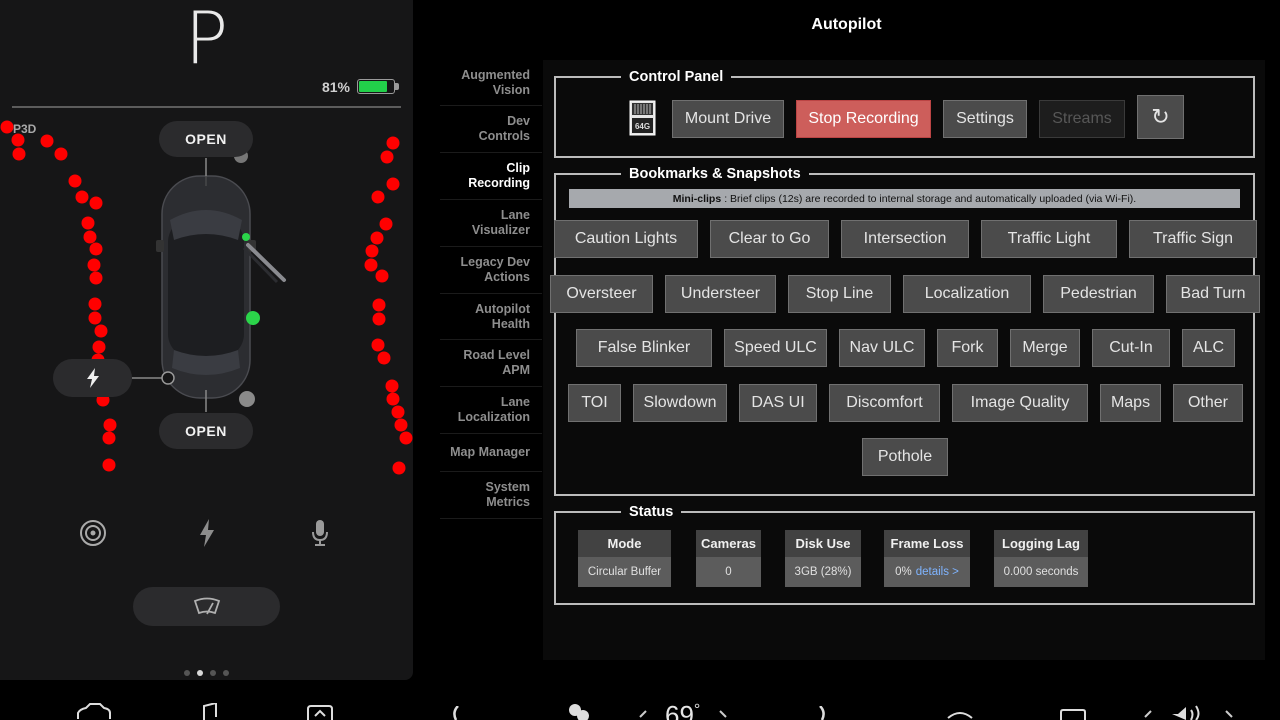 Image resolution: width=1280 pixels, height=720 pixels. What do you see at coordinates (491, 83) in the screenshot?
I see `nav-item-augmented-vision: Augmented Vision` at bounding box center [491, 83].